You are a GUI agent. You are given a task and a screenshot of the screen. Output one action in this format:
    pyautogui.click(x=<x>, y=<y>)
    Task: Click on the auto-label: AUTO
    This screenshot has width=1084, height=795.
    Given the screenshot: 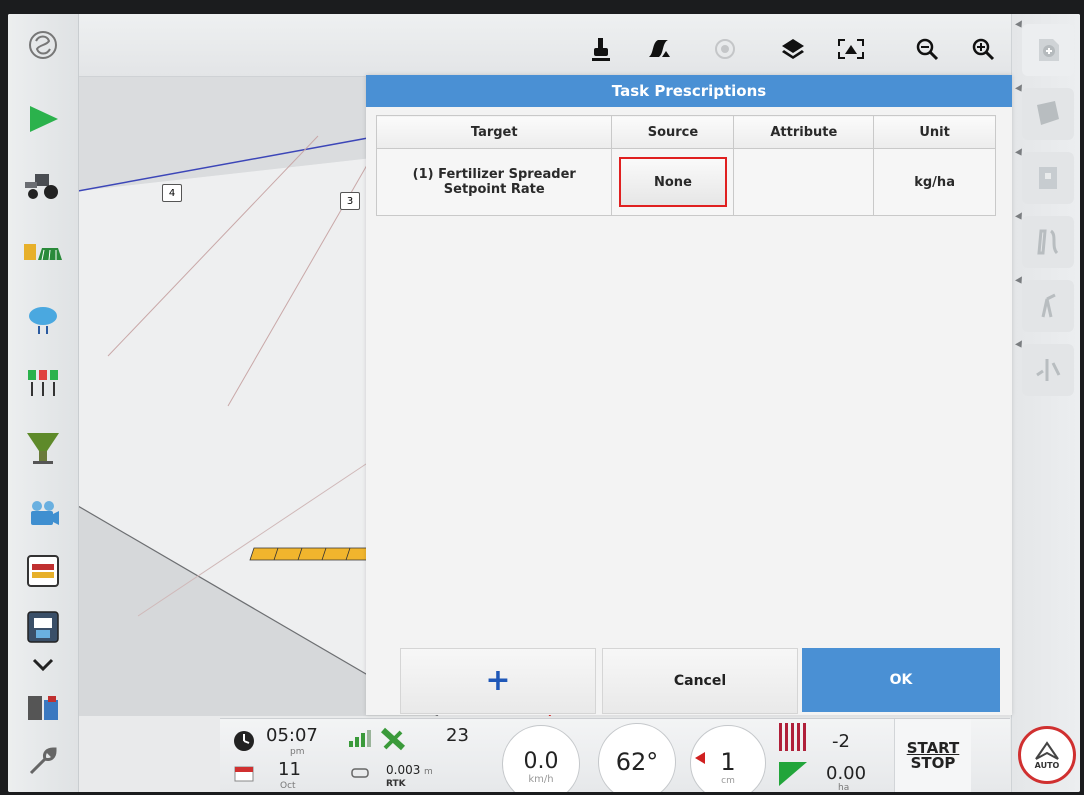 What is the action you would take?
    pyautogui.click(x=1047, y=765)
    